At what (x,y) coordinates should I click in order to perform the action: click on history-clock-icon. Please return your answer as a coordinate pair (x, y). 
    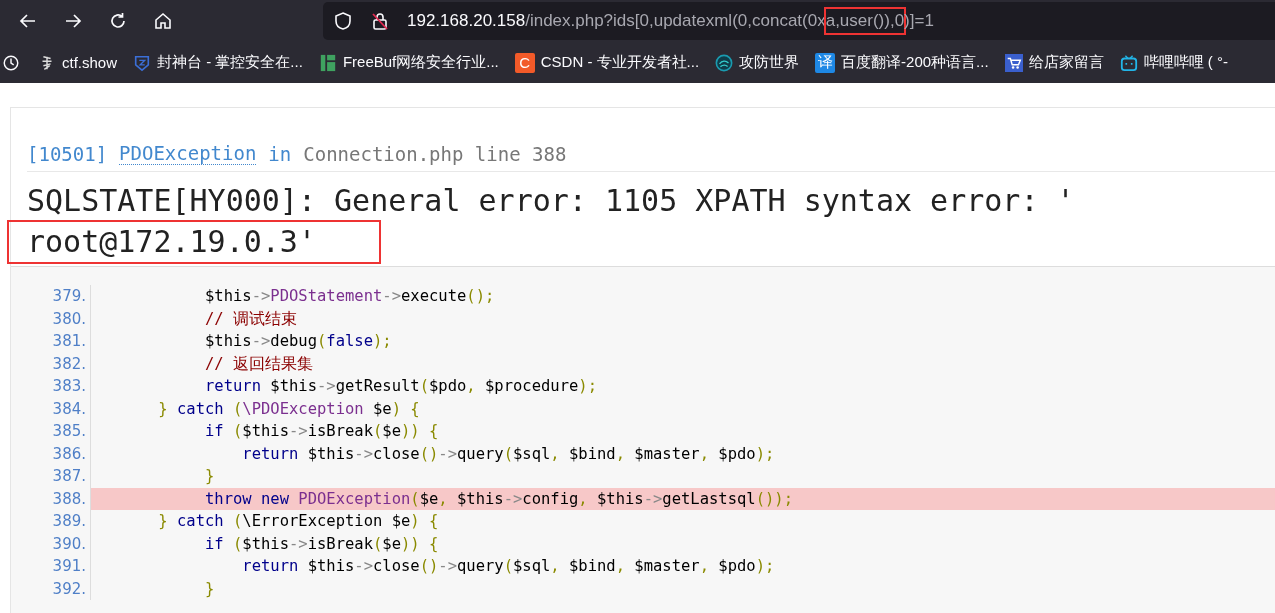
    Looking at the image, I should click on (11, 62).